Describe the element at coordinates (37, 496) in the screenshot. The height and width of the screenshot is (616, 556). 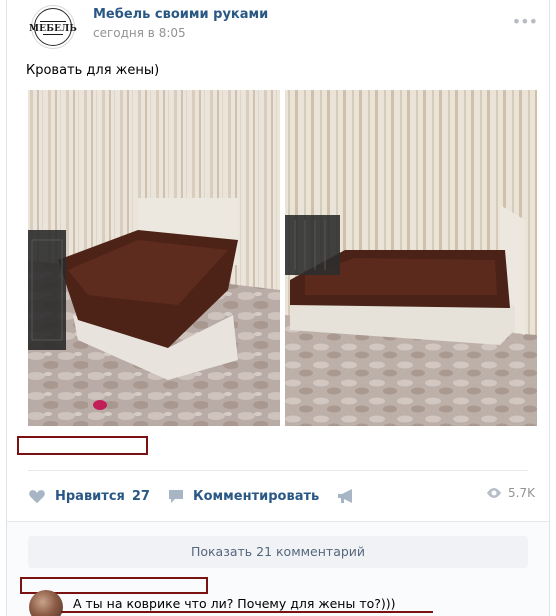
I see `heart-icon` at that location.